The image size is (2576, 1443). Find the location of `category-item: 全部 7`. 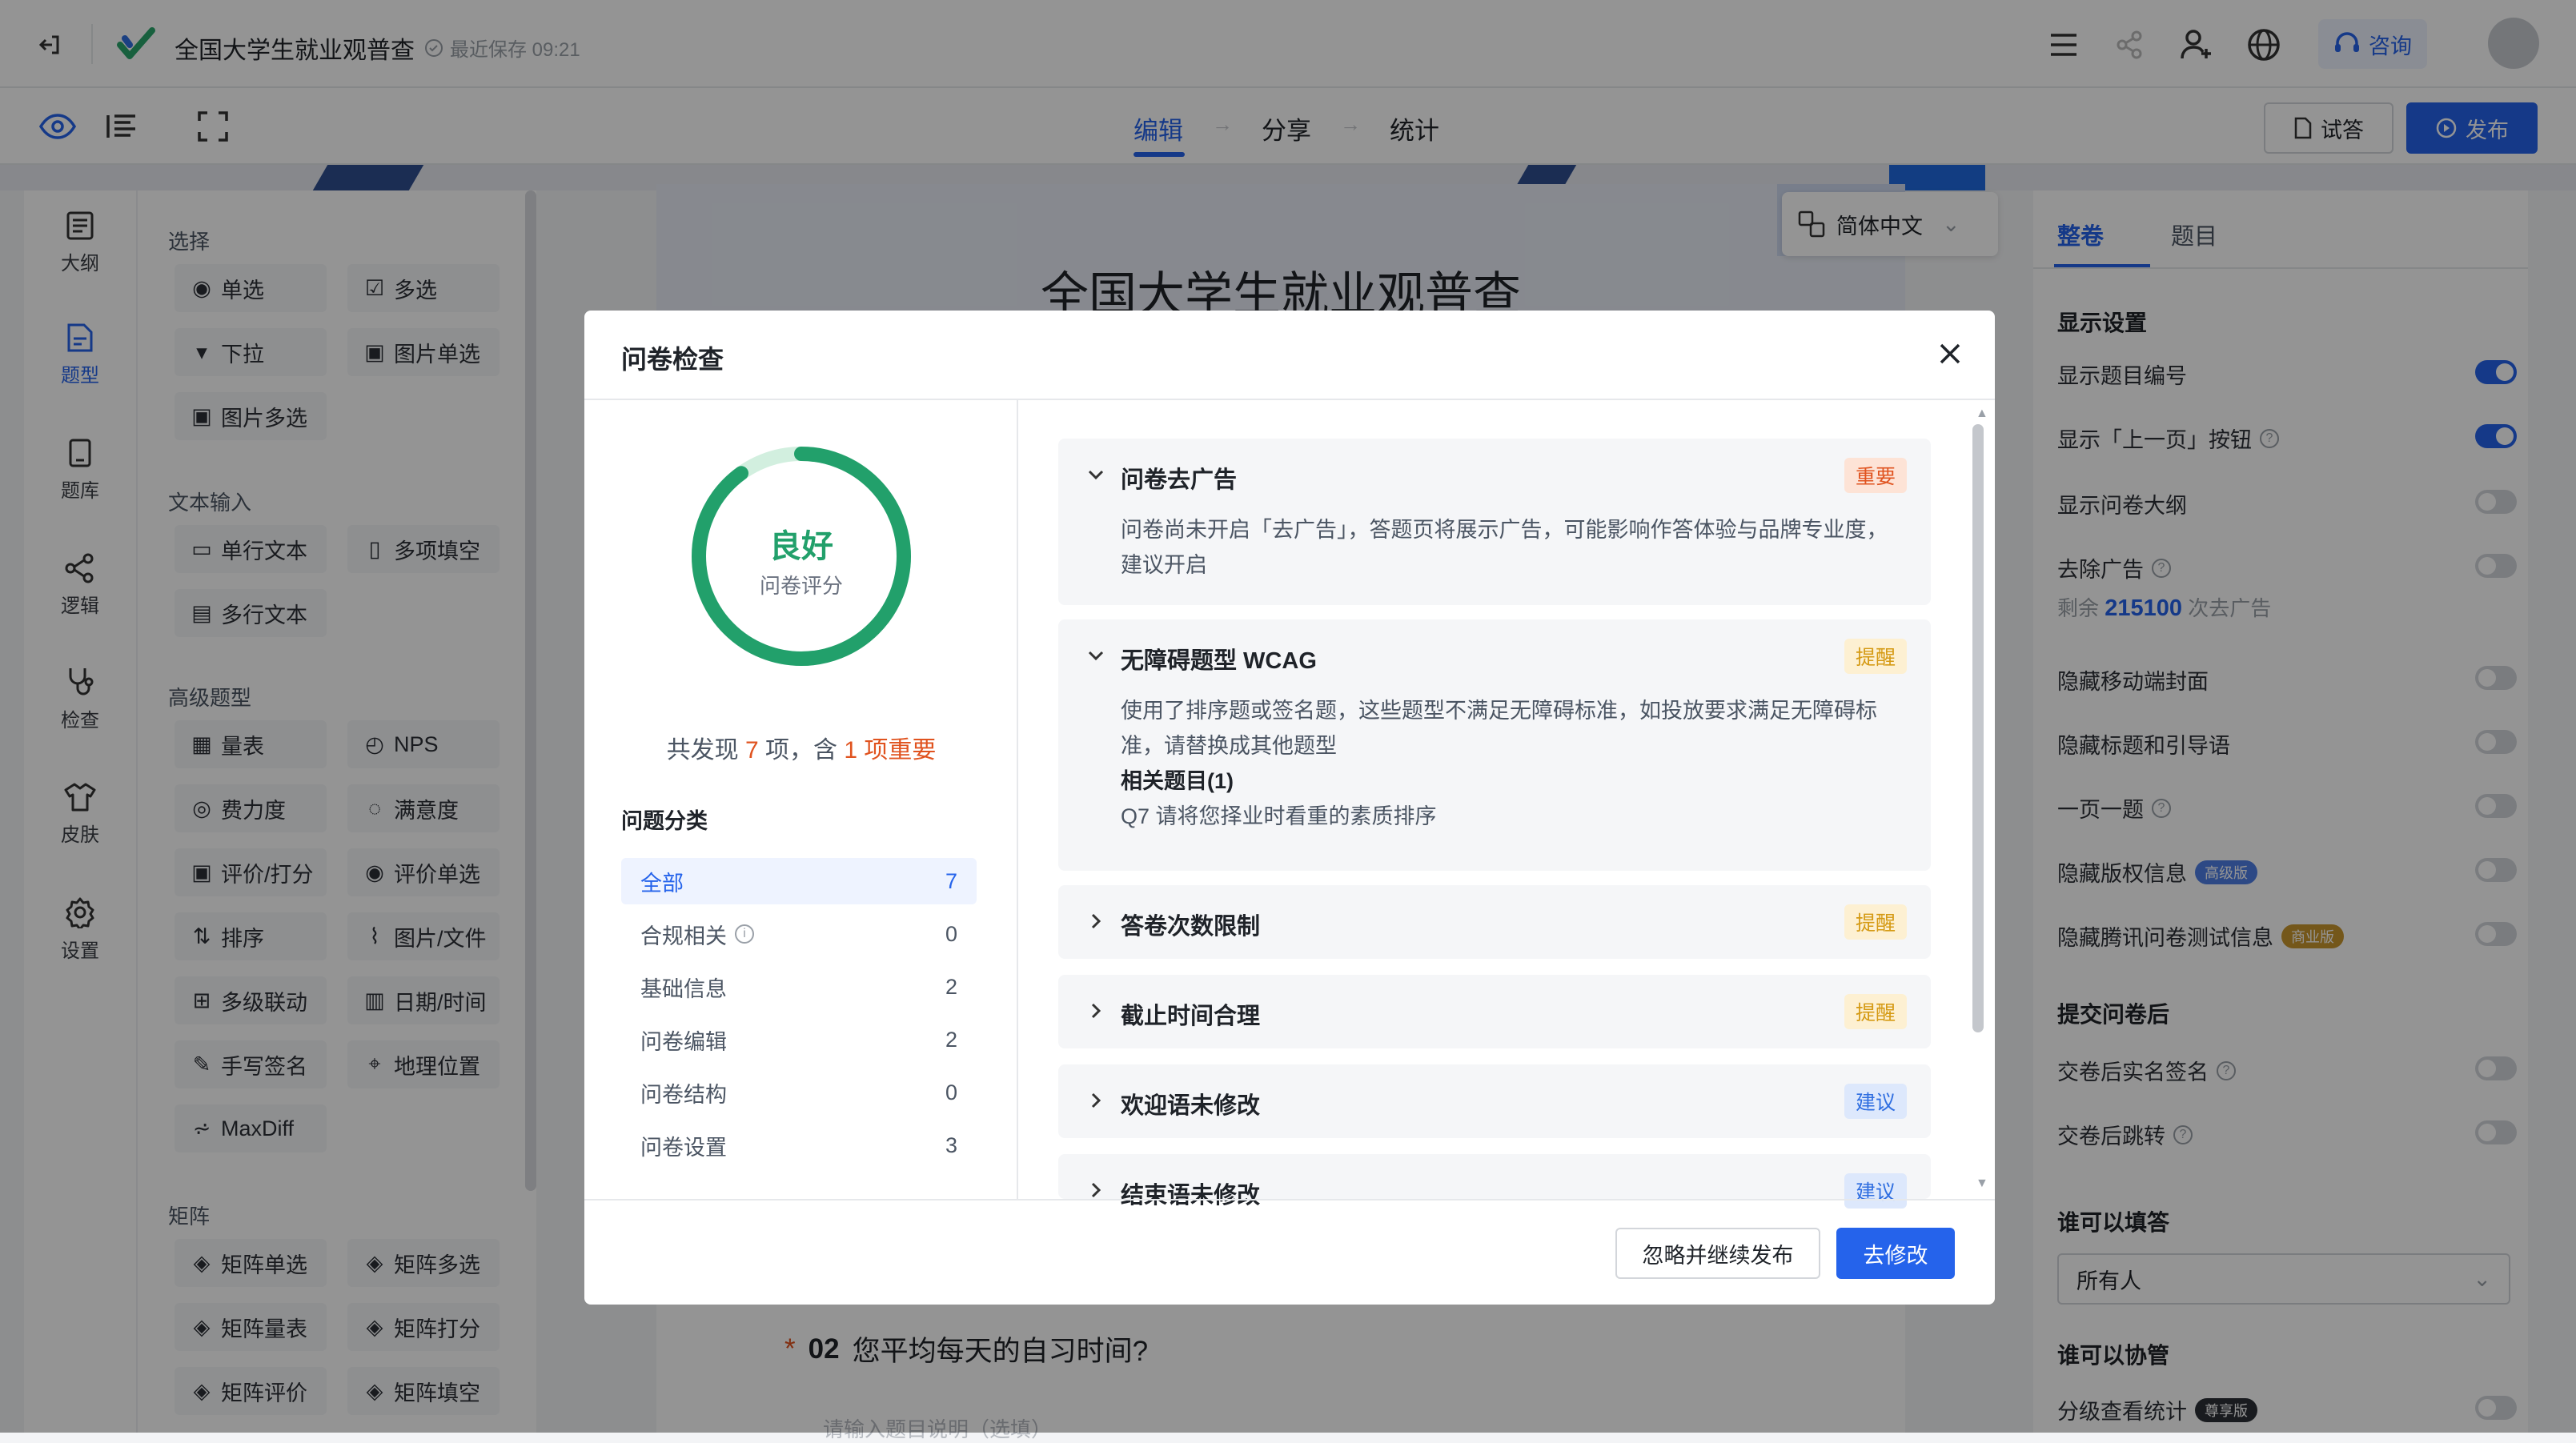

category-item: 全部 7 is located at coordinates (799, 881).